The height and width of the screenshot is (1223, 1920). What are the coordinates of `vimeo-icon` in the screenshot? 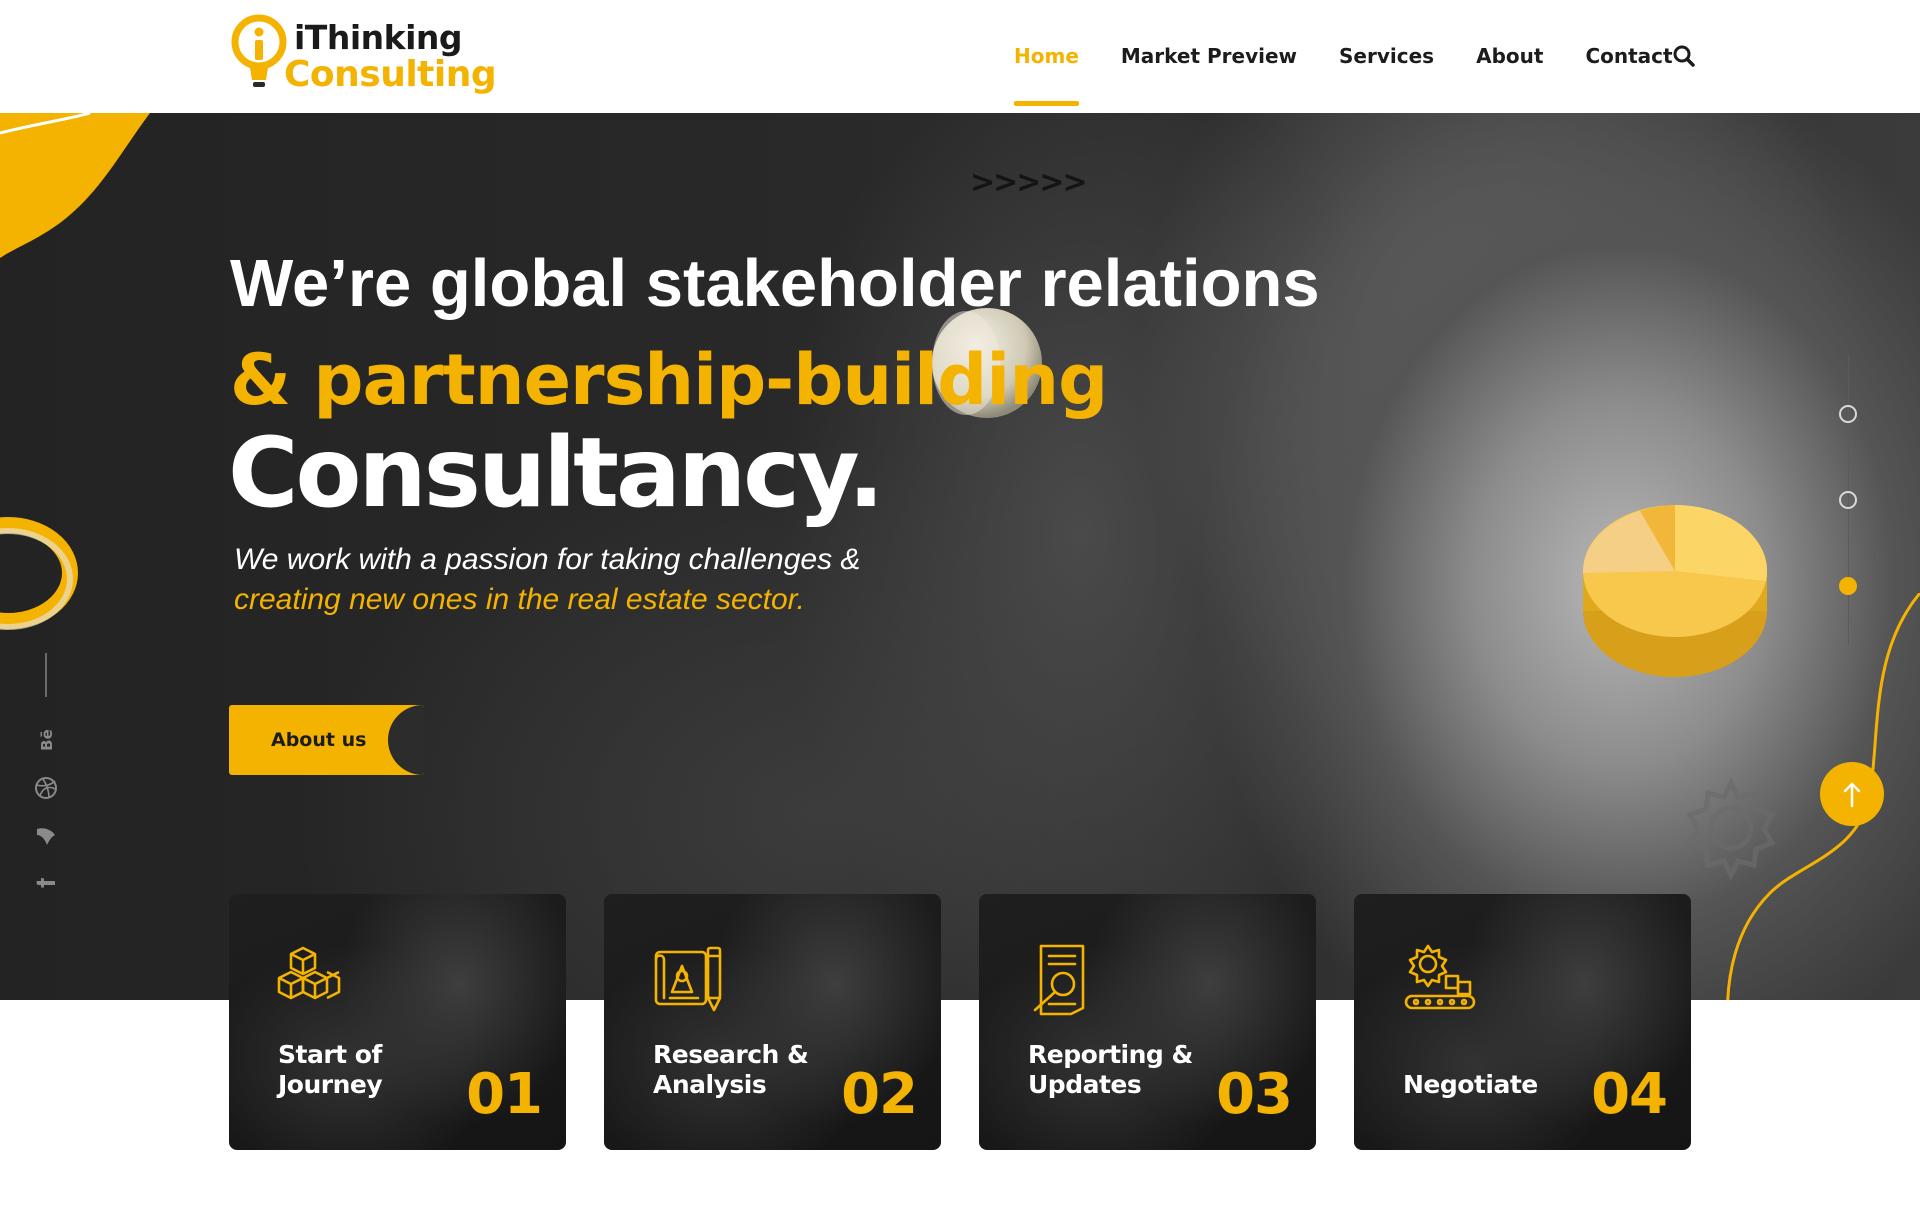 It's located at (46, 836).